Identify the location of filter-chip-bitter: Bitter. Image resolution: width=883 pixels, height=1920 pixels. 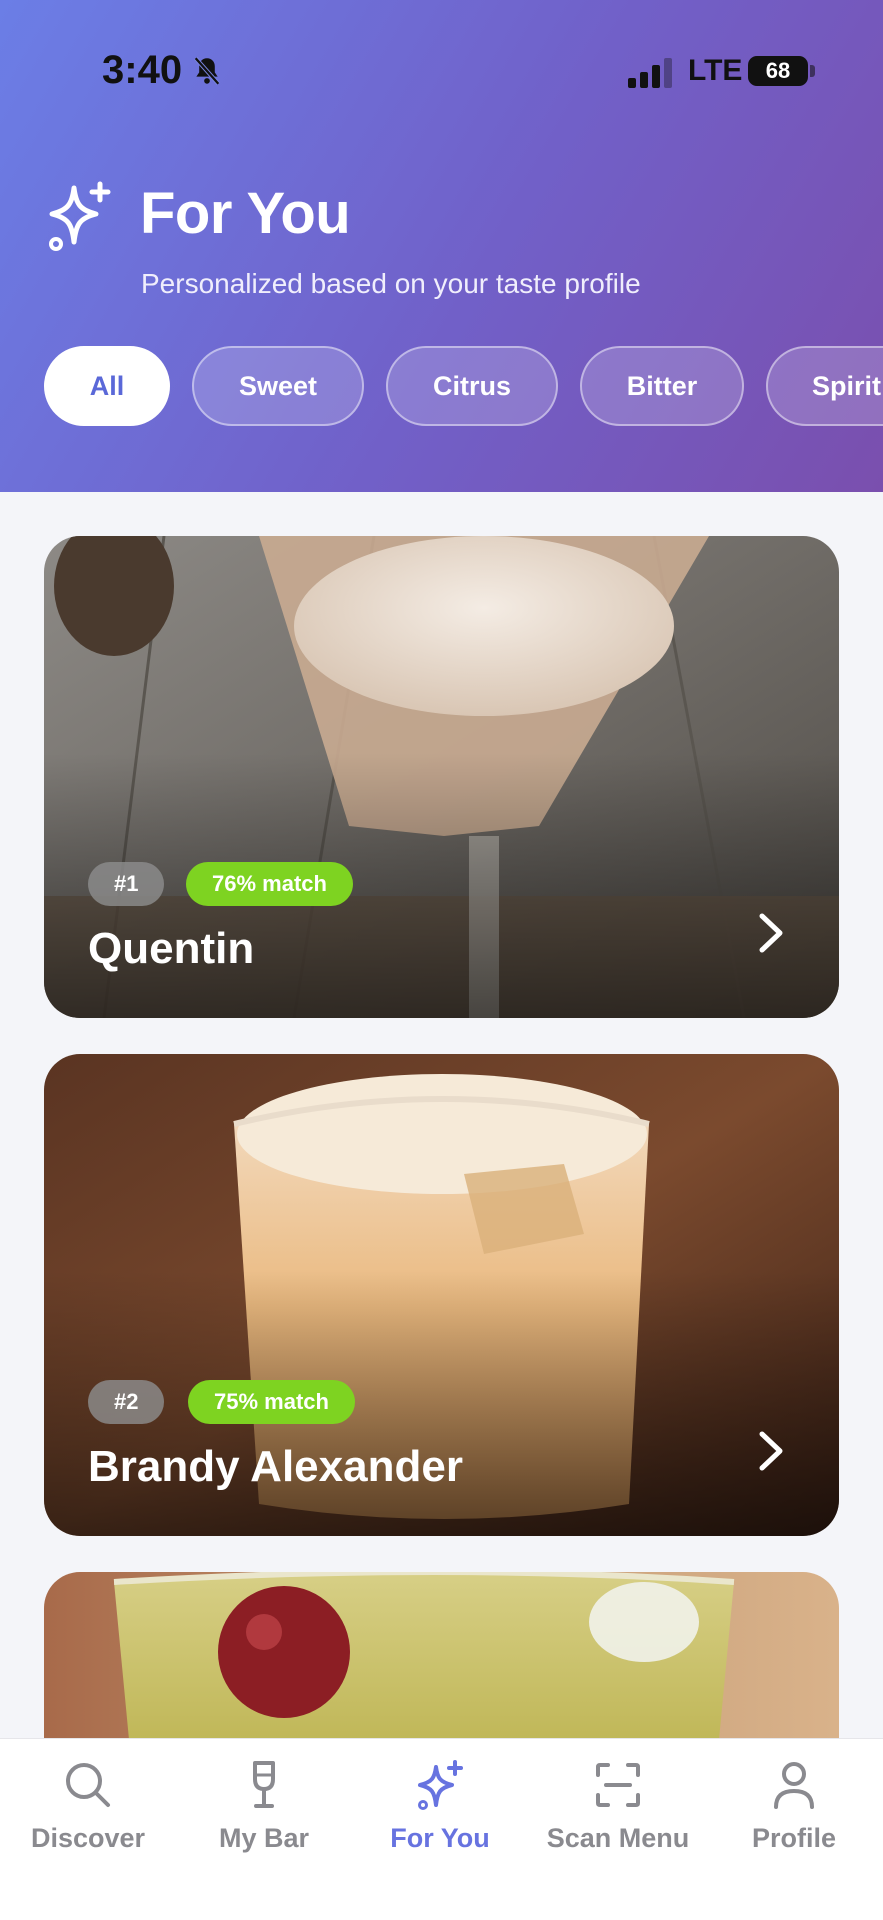
(662, 386).